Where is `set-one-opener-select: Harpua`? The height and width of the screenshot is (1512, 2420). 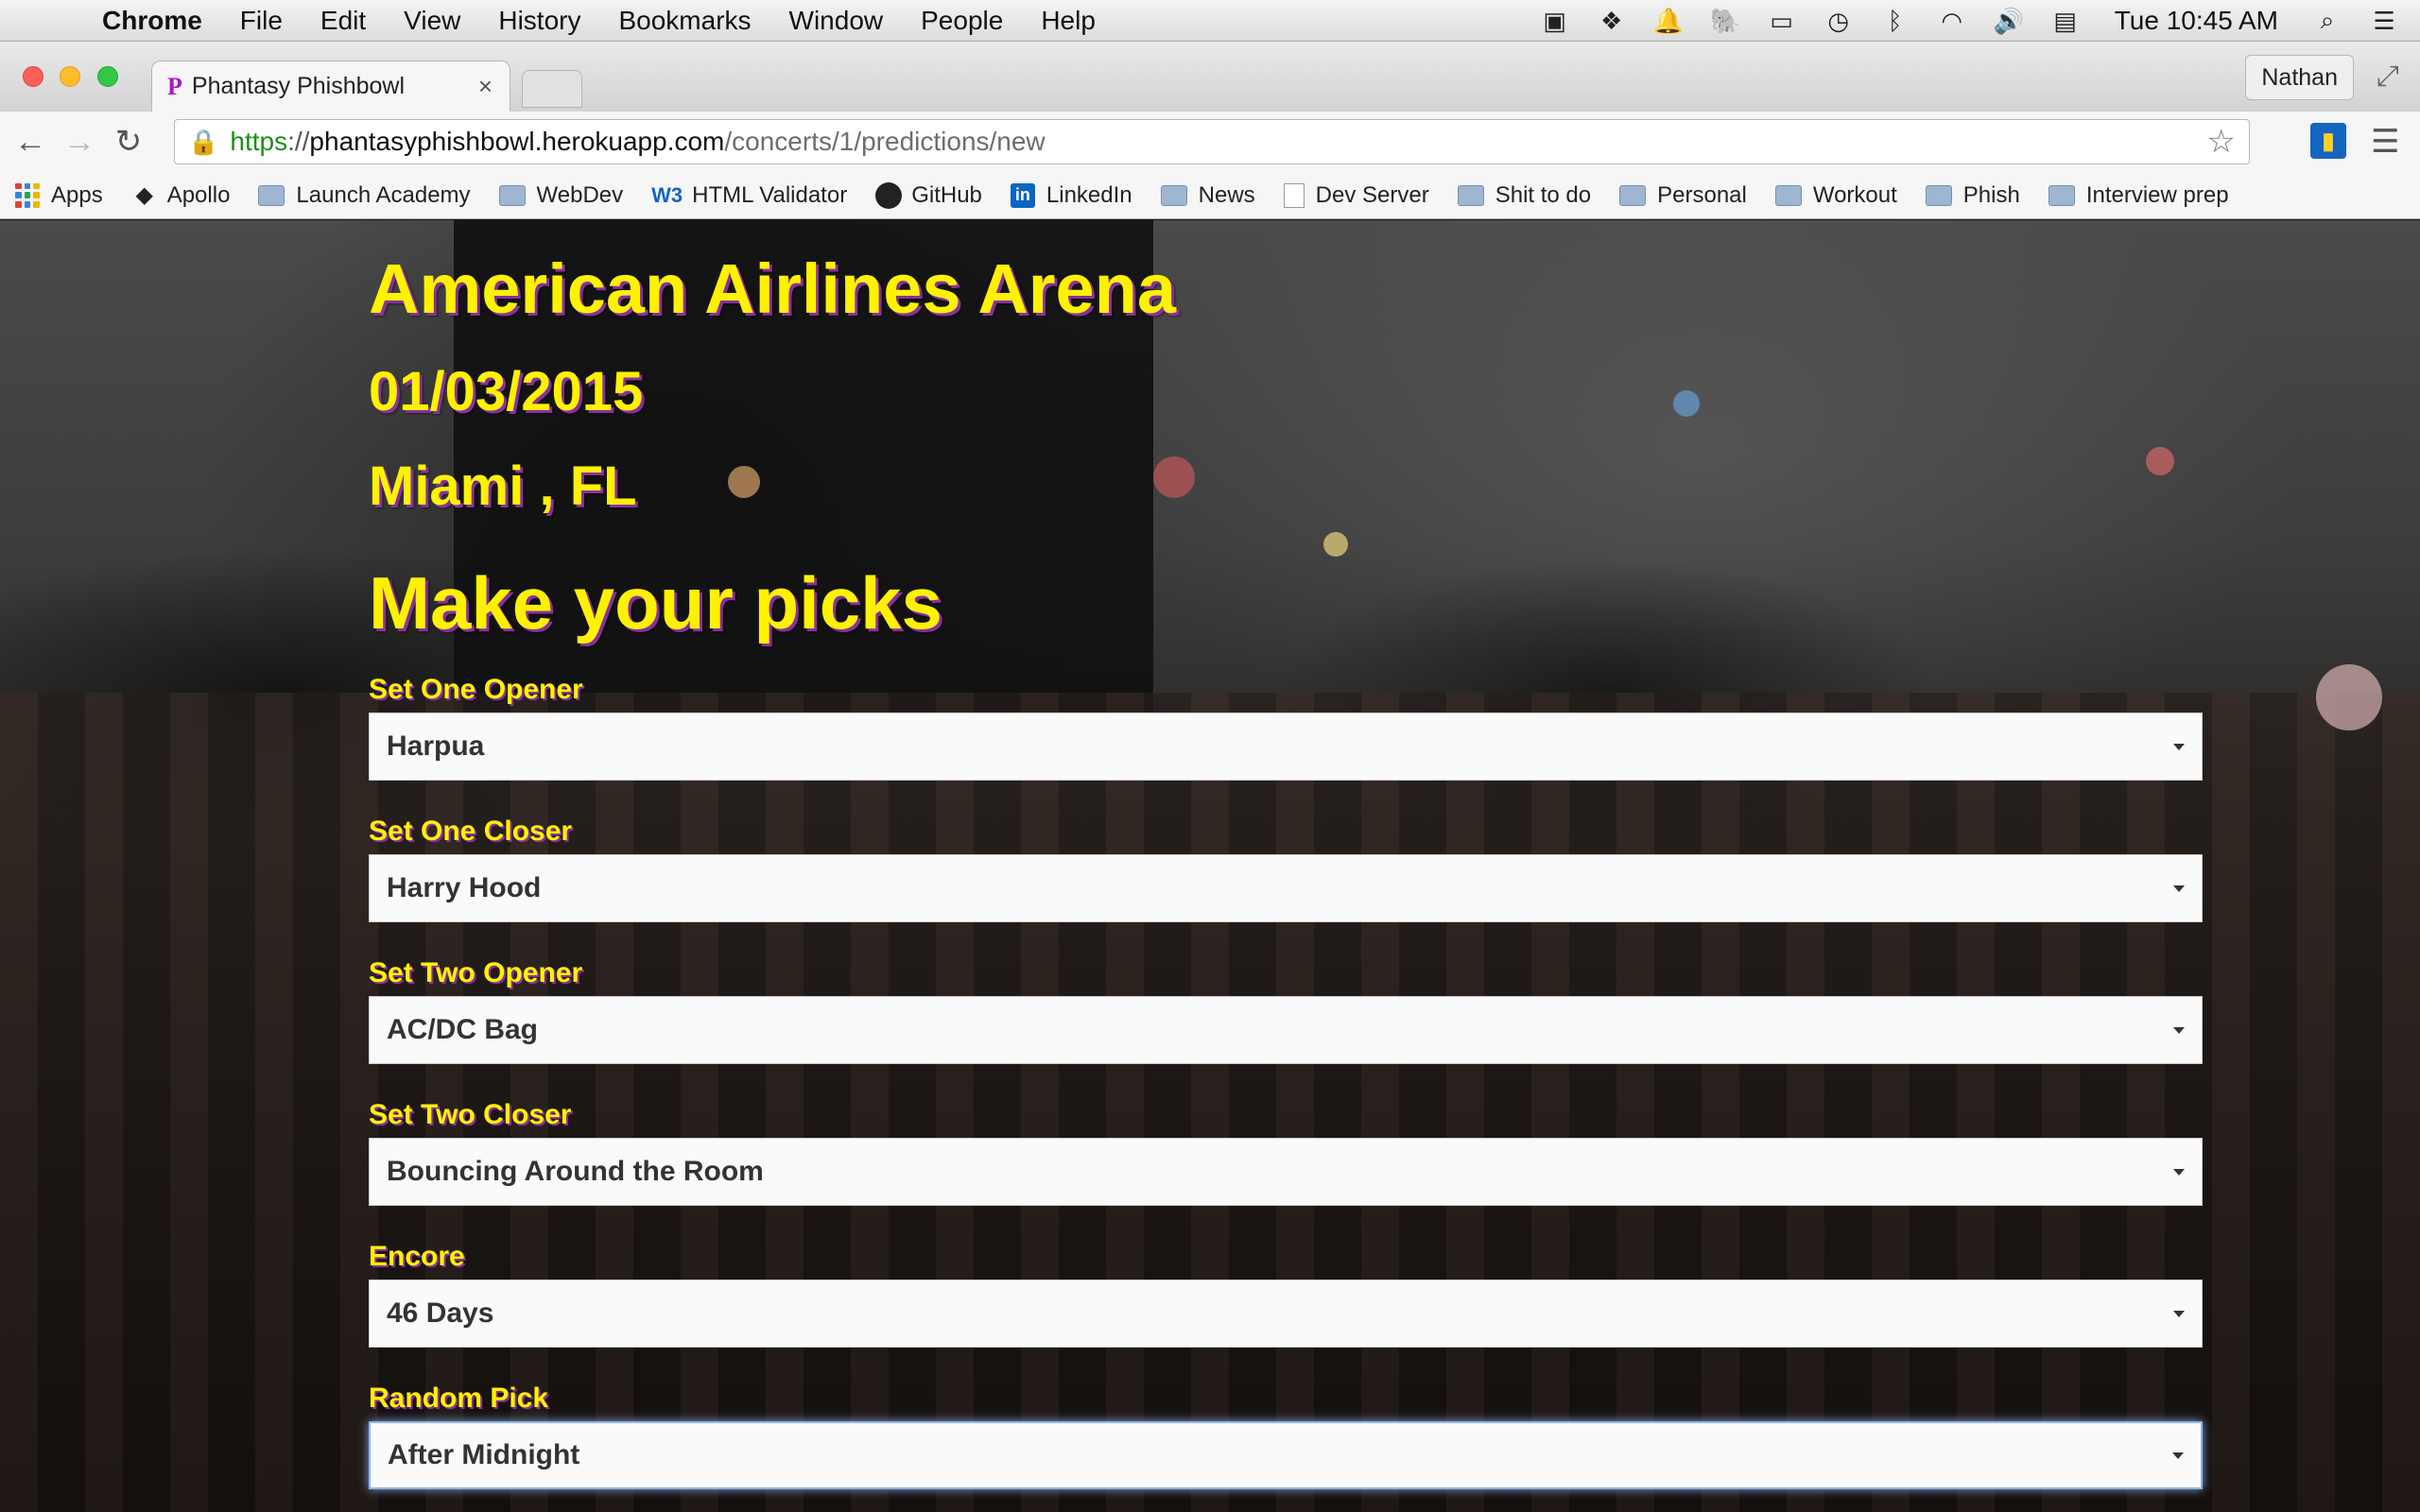 set-one-opener-select: Harpua is located at coordinates (1286, 747).